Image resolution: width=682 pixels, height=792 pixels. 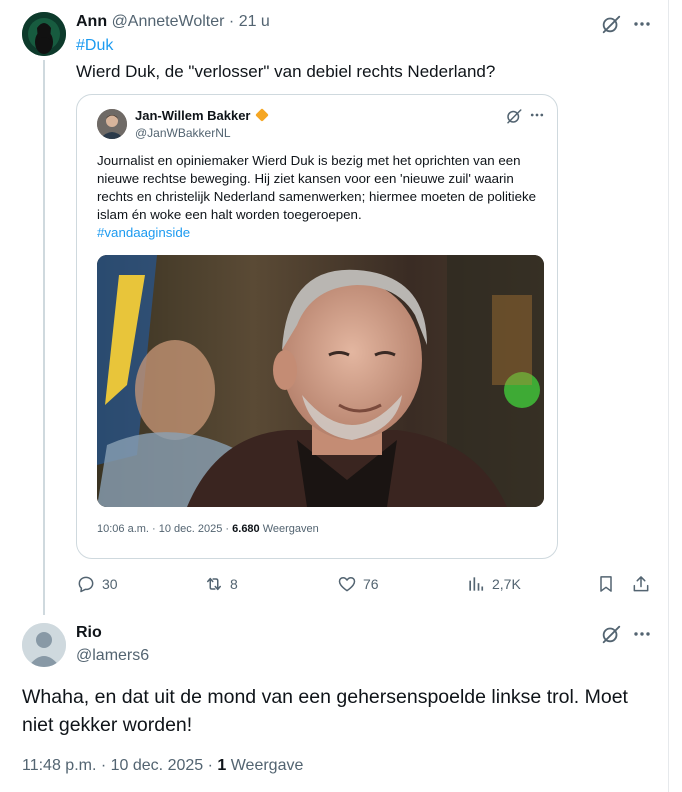 I want to click on reply-grok-icon, so click(x=611, y=634).